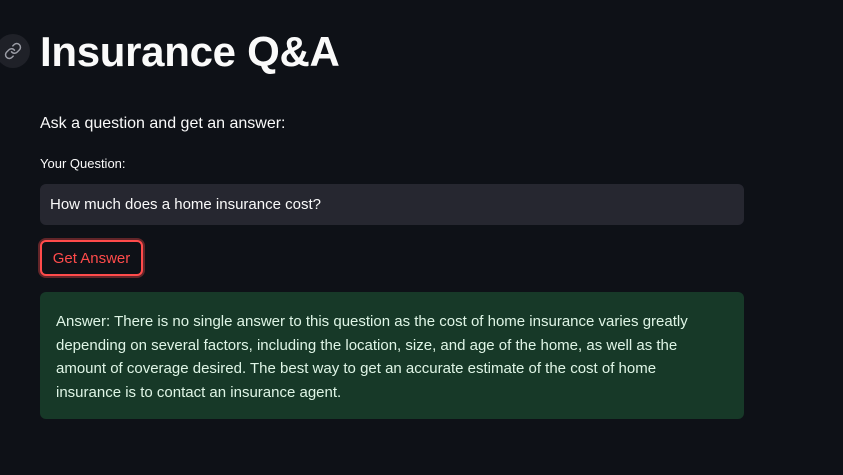 This screenshot has width=843, height=475. Describe the element at coordinates (163, 123) in the screenshot. I see `intro-text: Ask a question and get an answer:` at that location.